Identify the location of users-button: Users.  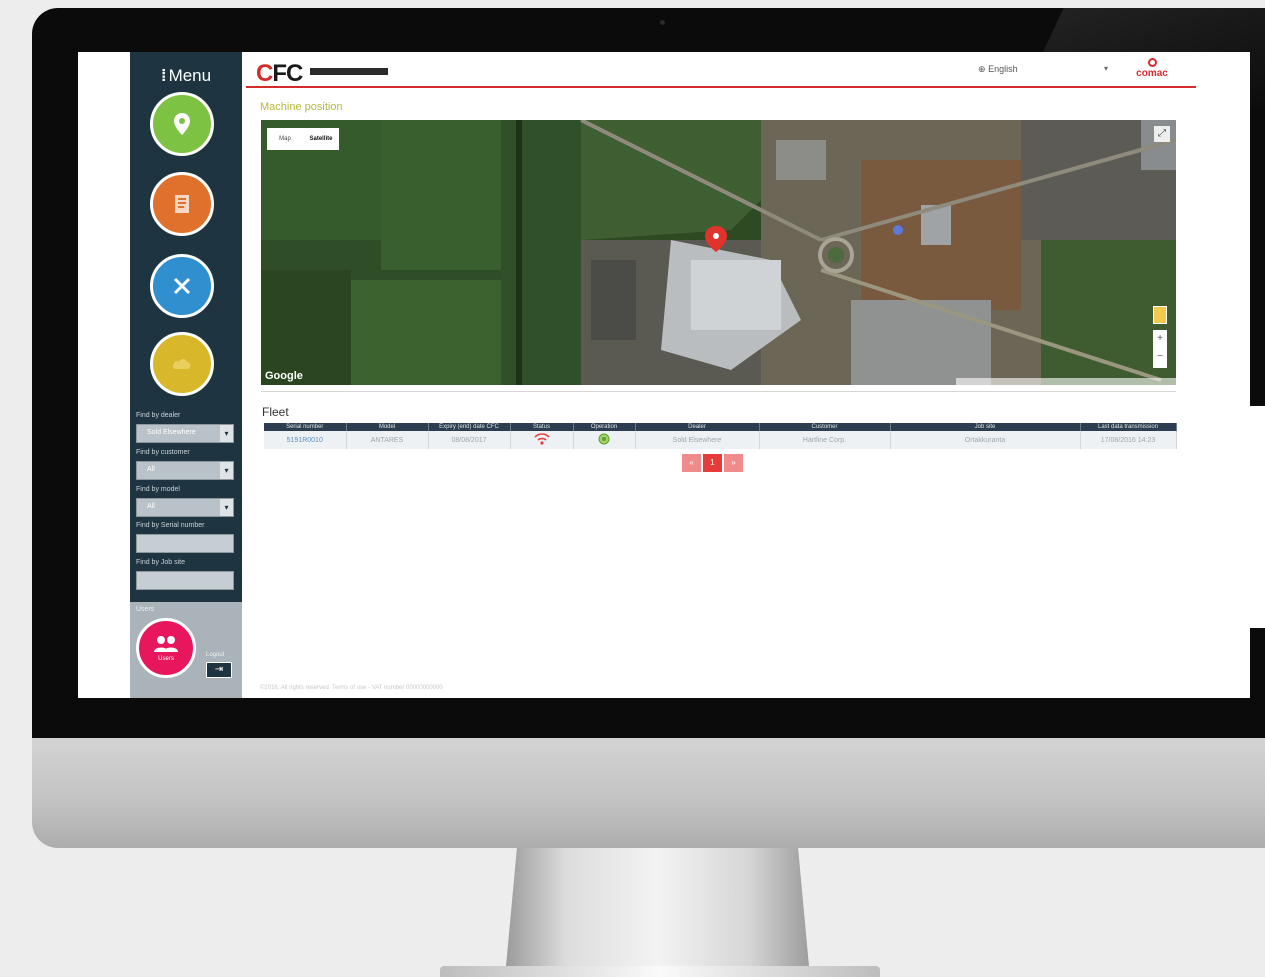
(166, 648).